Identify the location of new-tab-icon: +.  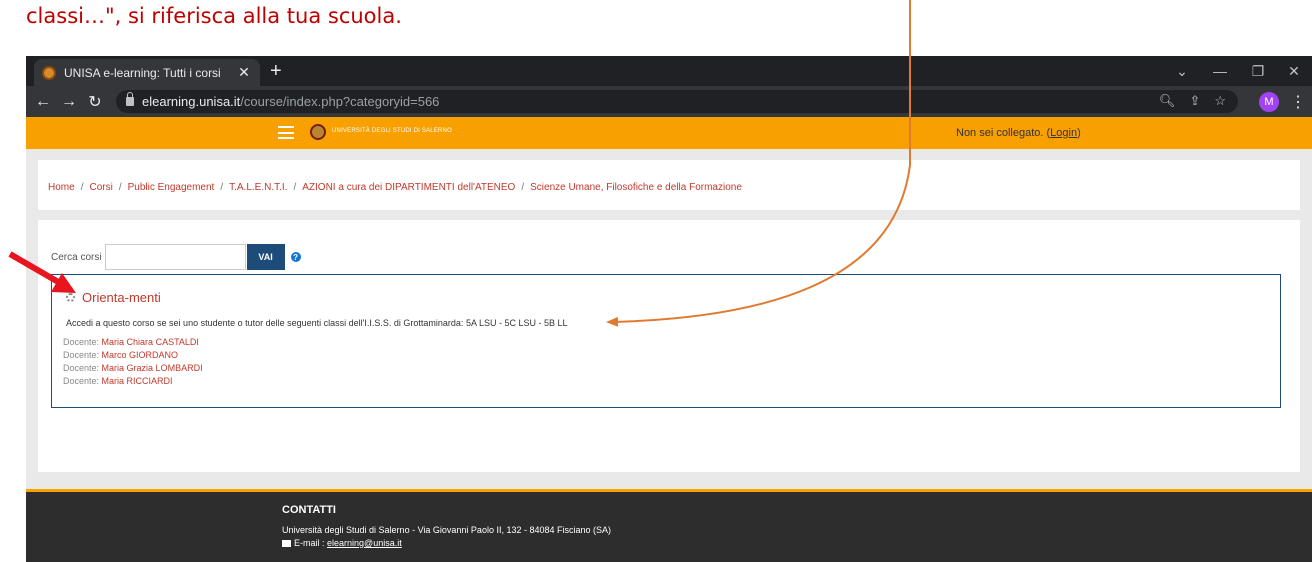
(276, 71).